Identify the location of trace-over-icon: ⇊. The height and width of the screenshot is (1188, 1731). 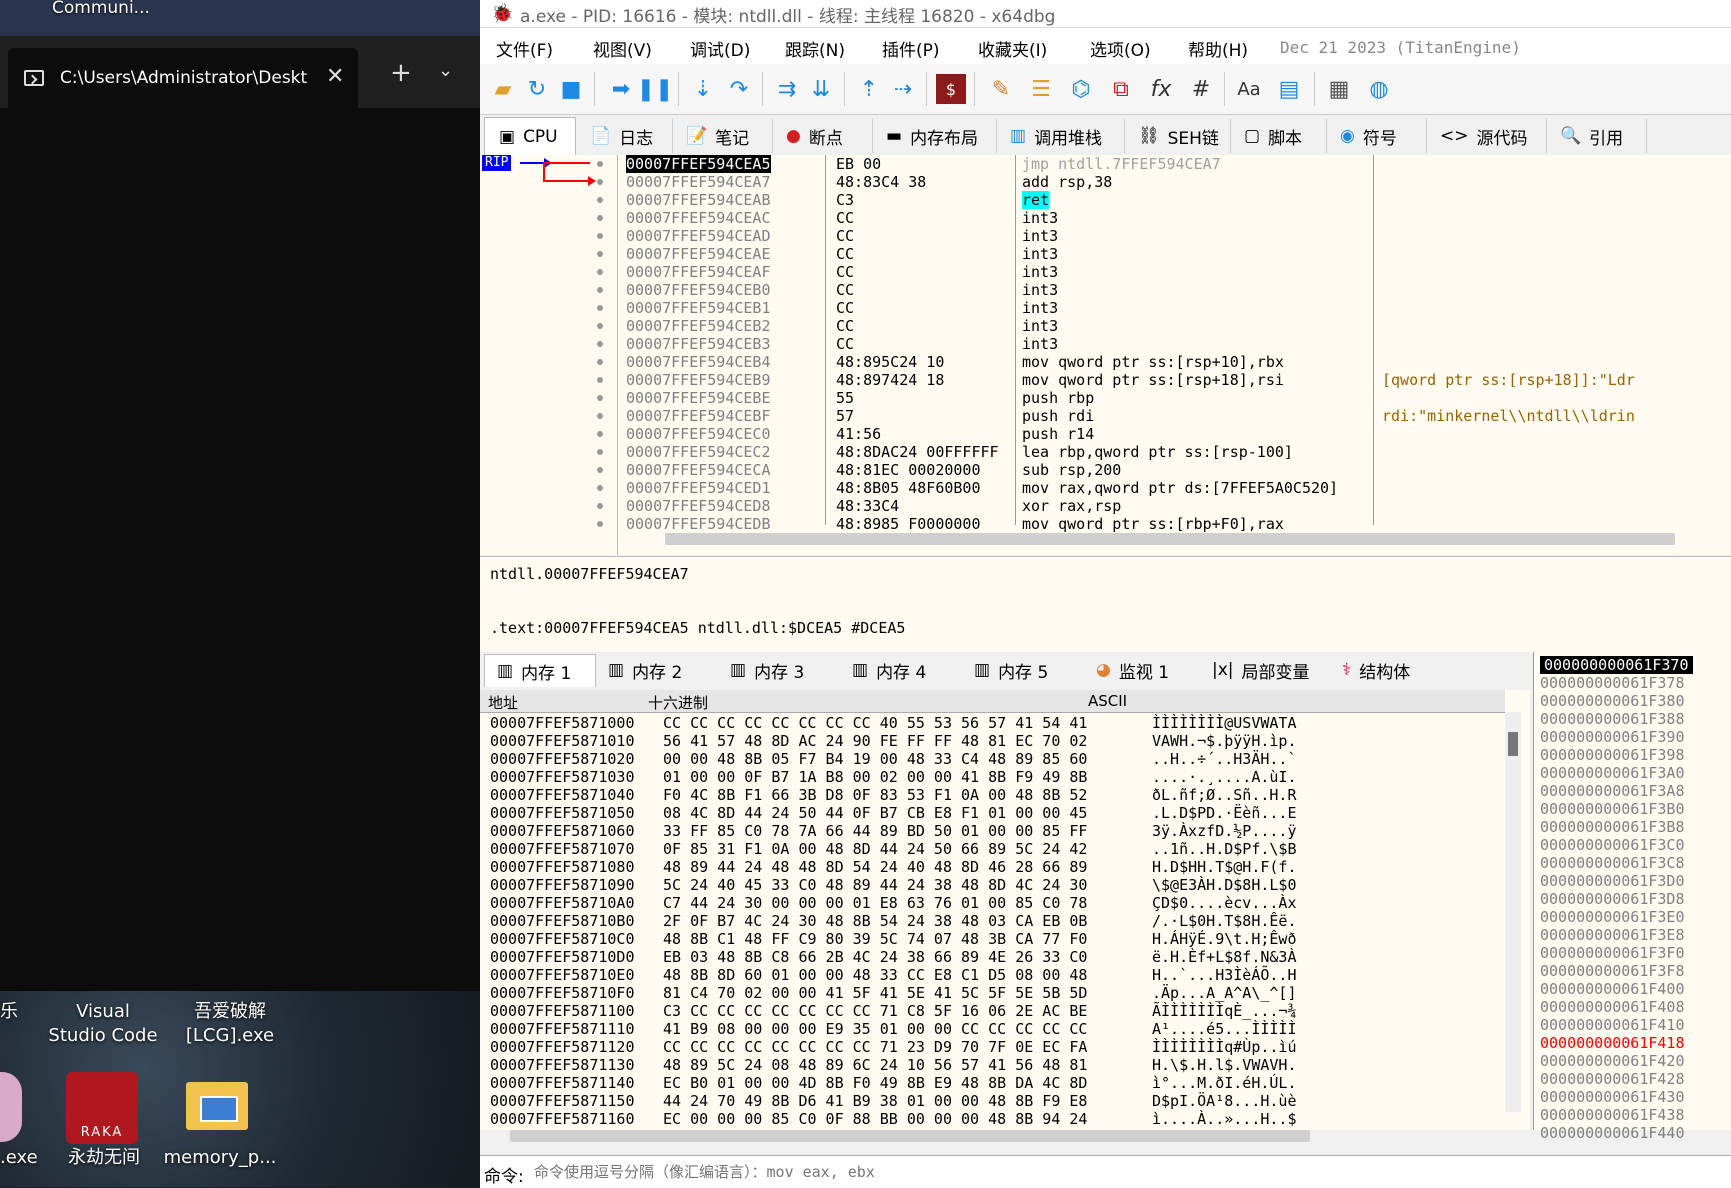
(821, 89).